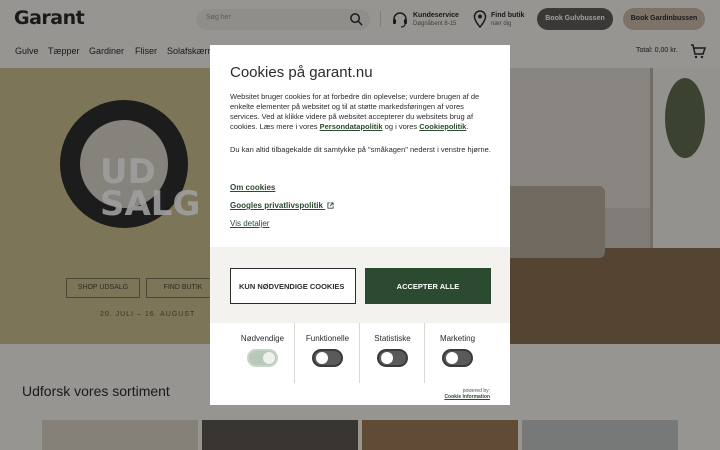 The width and height of the screenshot is (720, 450). What do you see at coordinates (282, 205) in the screenshot?
I see `google-privacy-link: Googles privatlivspolitik` at bounding box center [282, 205].